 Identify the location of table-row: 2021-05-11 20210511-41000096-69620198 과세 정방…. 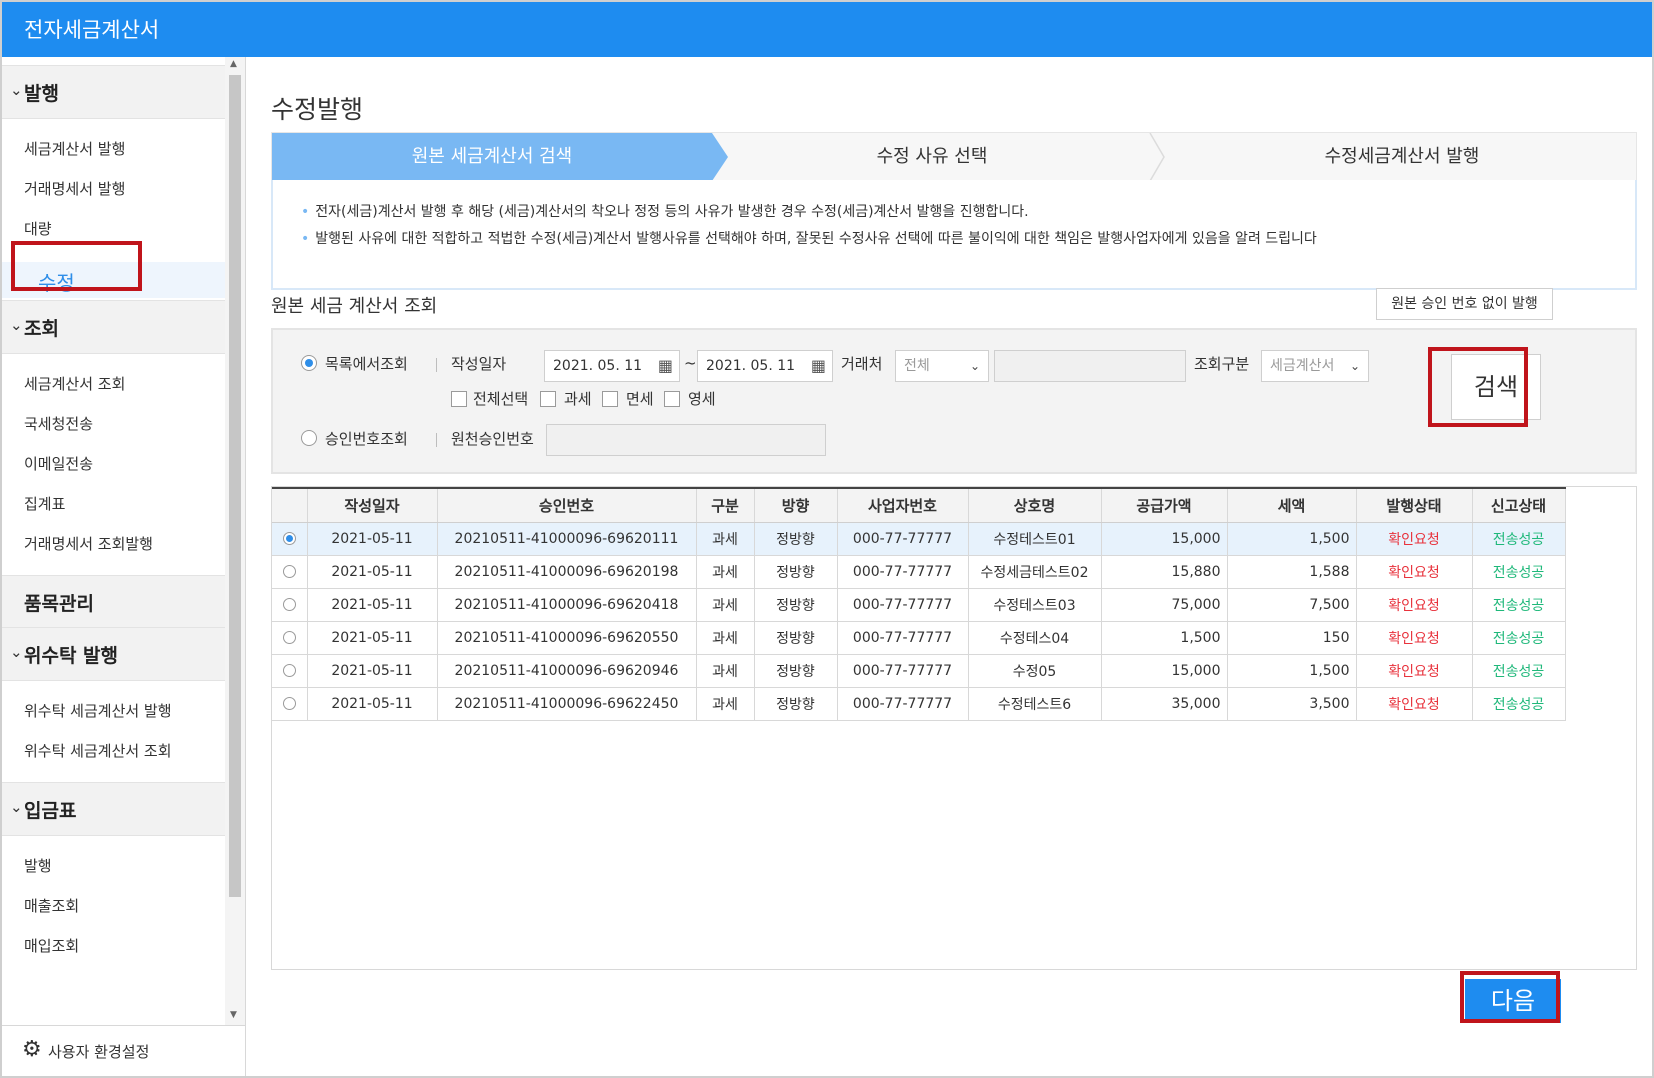
(919, 572).